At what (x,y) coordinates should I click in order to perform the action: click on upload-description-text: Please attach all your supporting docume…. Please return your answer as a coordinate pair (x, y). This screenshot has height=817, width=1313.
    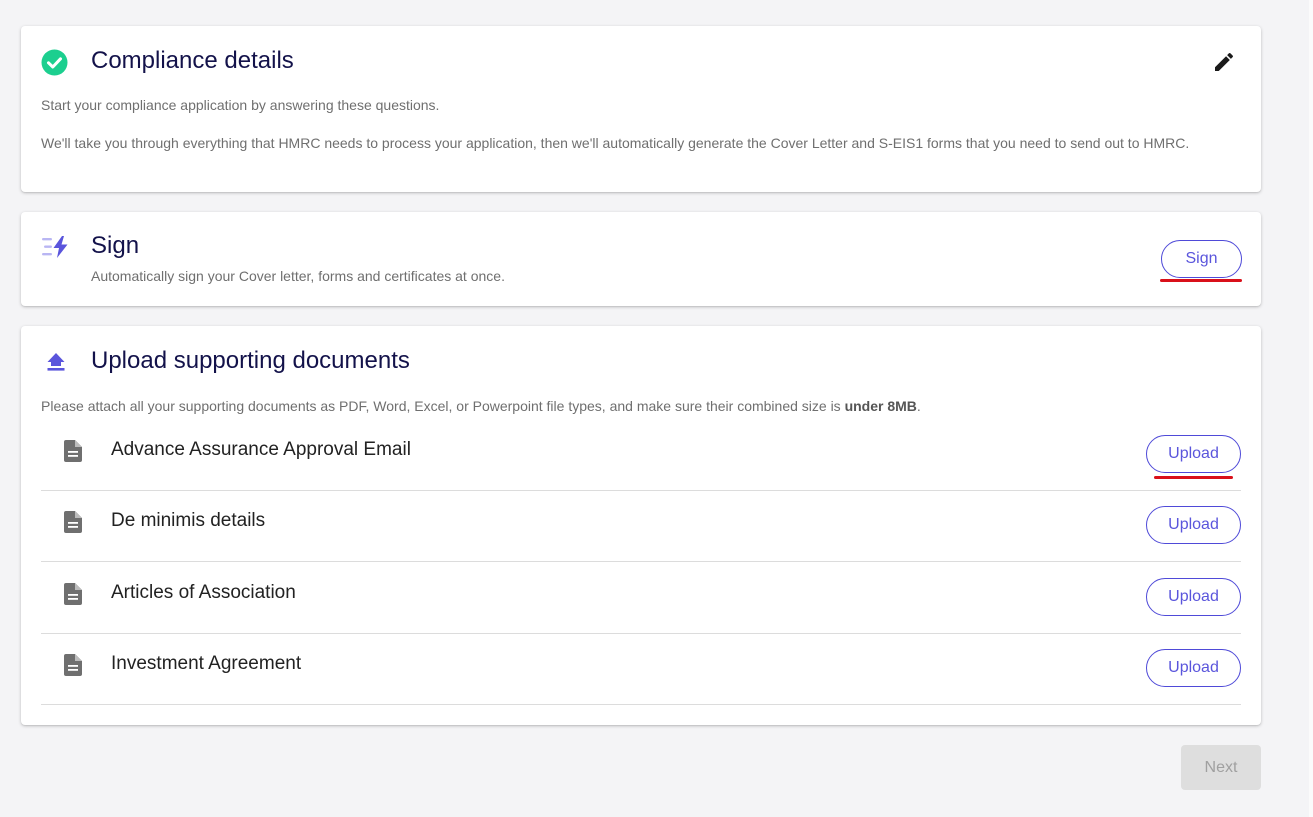
    Looking at the image, I should click on (443, 406).